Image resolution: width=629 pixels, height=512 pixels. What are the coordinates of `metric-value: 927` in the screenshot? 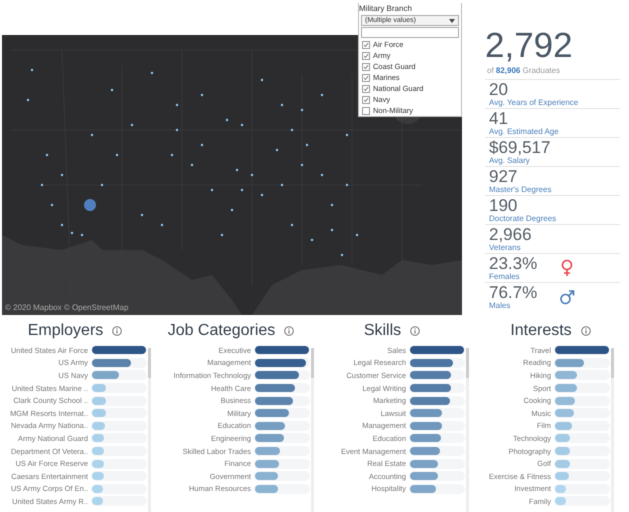 It's located at (503, 176).